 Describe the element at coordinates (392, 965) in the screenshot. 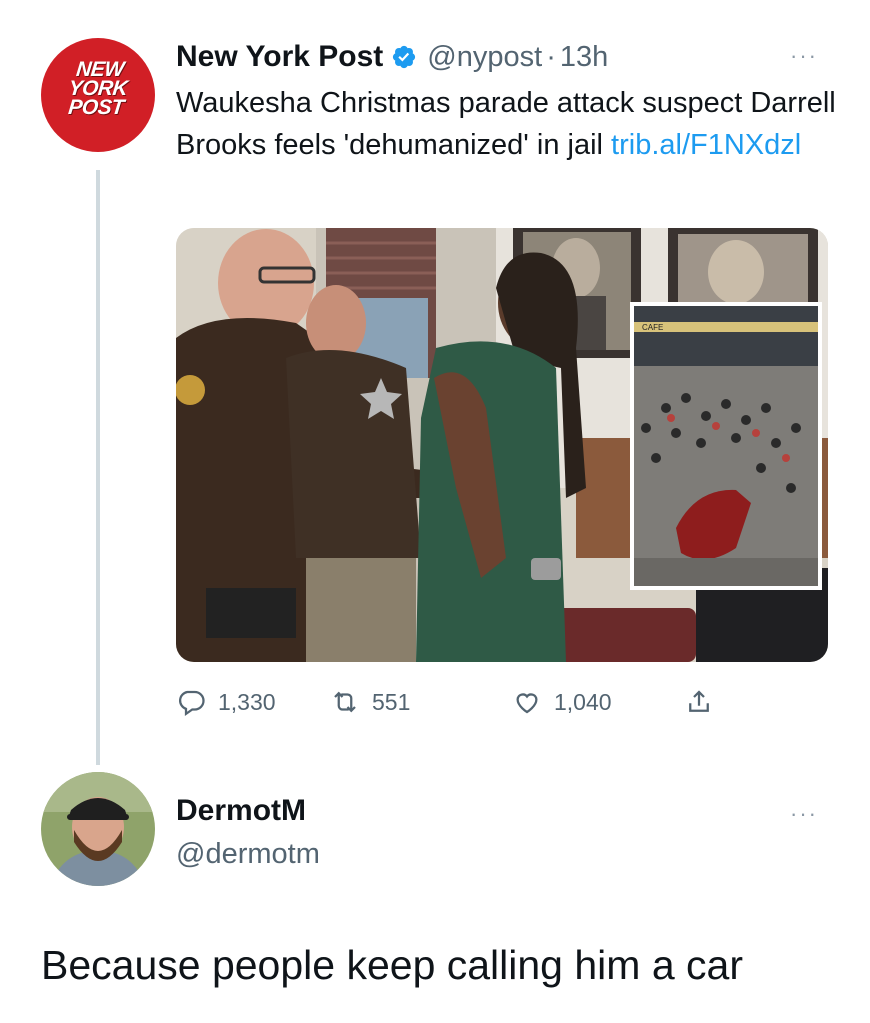

I see `reply-text: Because people keep calling him a car` at that location.